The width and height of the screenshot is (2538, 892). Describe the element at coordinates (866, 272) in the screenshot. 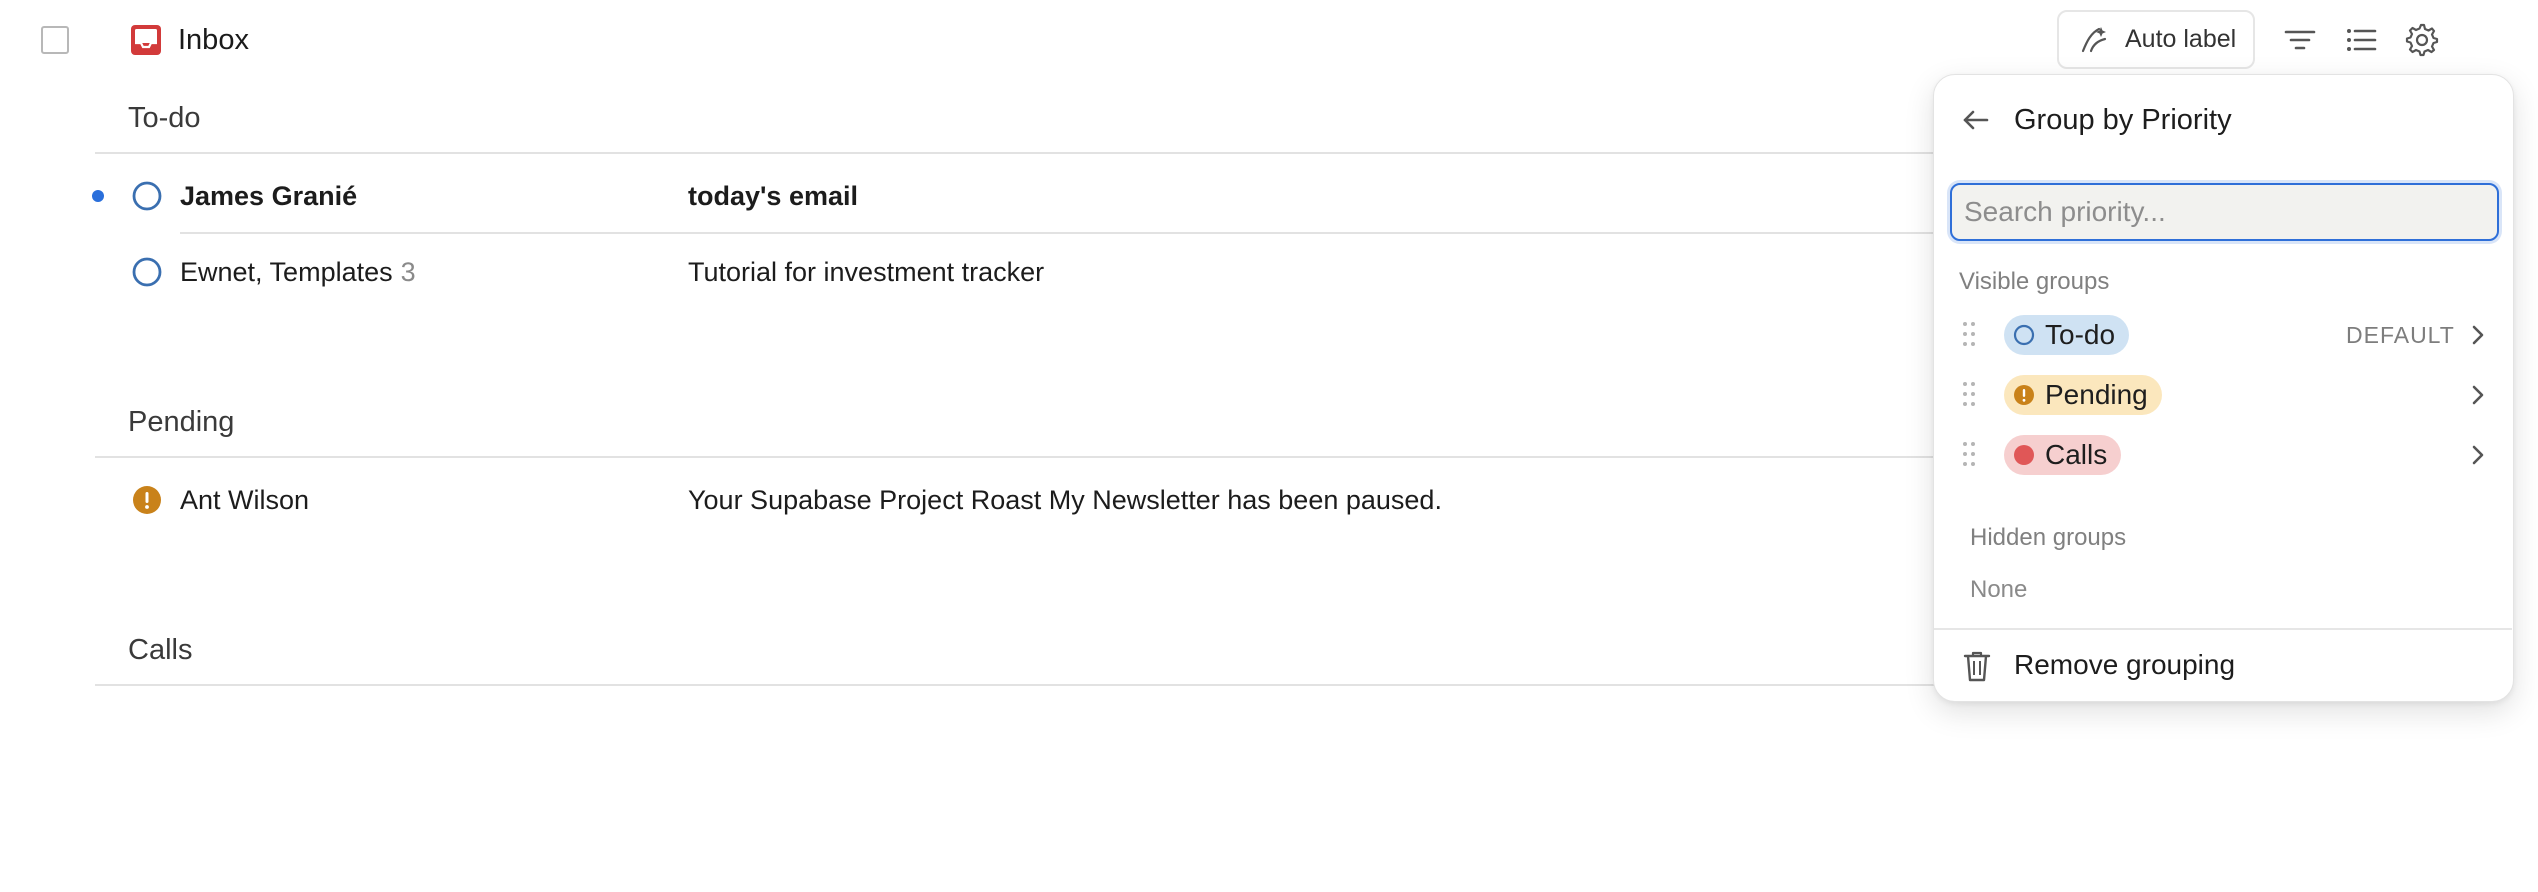

I see `row-subject: Tutorial for investment tracker` at that location.